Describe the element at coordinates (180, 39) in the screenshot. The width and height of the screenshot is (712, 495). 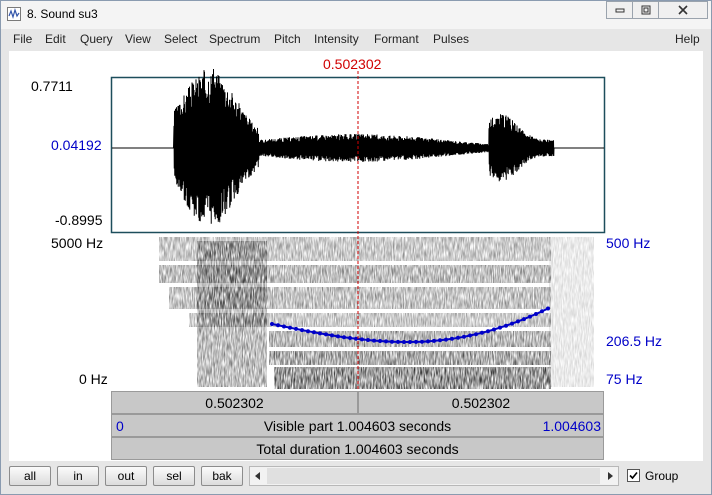
I see `menu-select: Select` at that location.